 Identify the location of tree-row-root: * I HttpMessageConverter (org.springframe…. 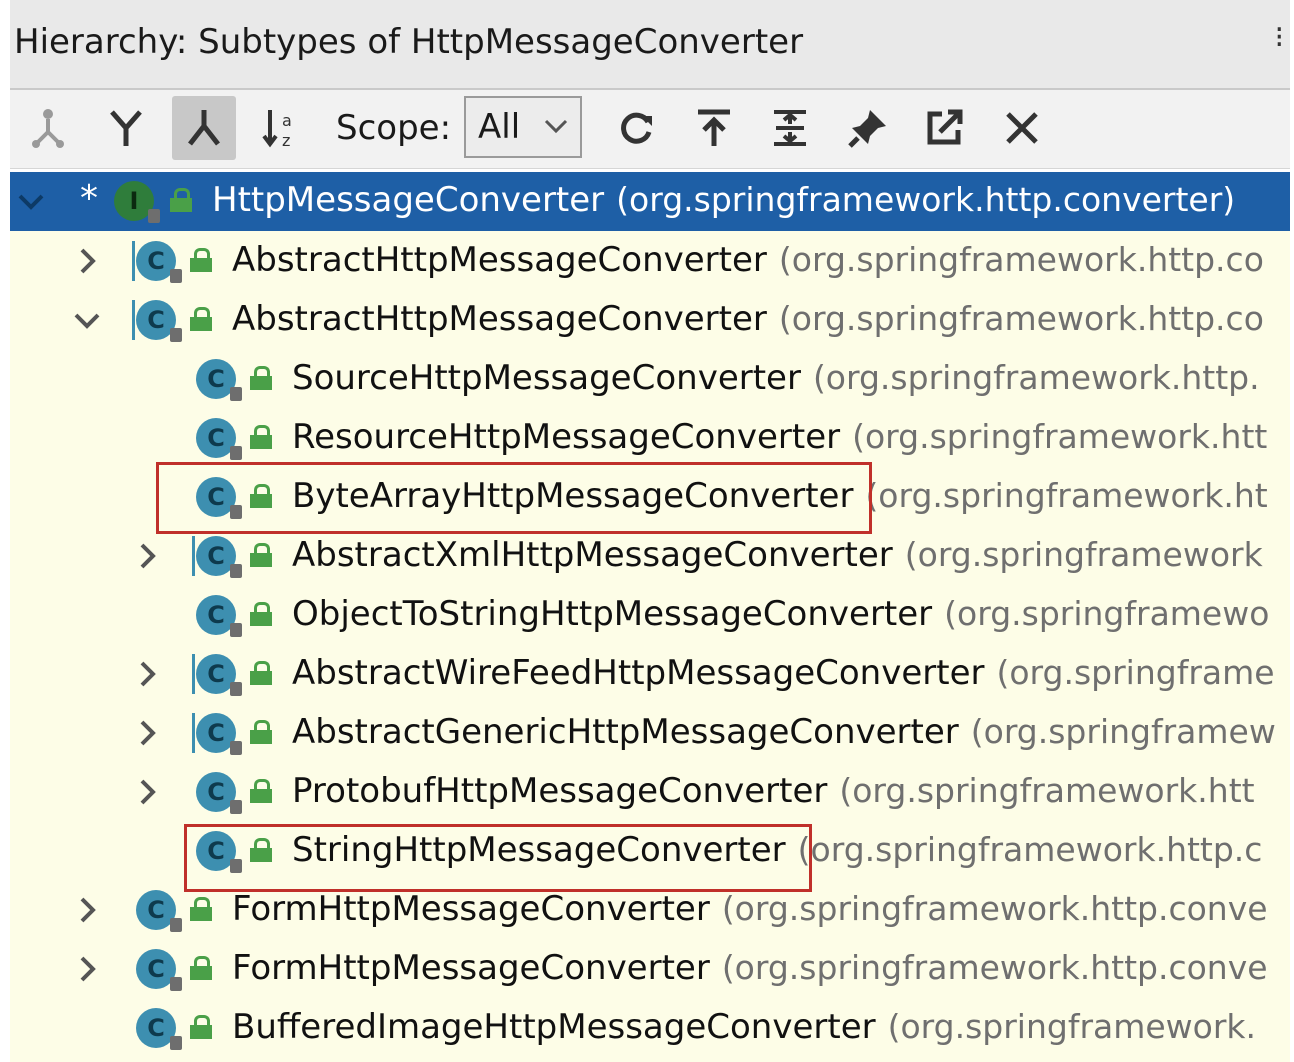
(650, 201).